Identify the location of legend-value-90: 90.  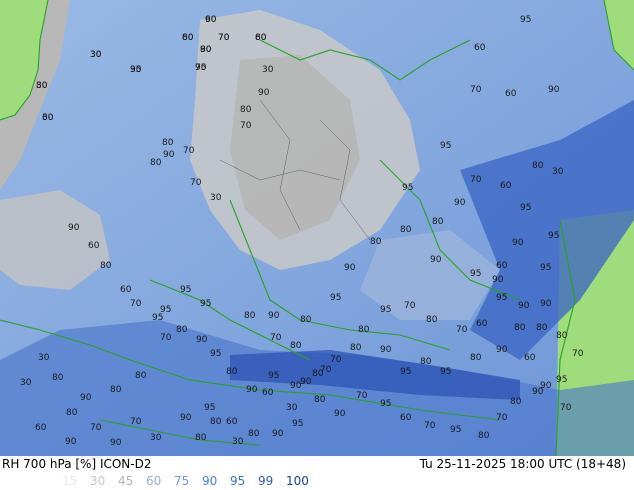
(210, 481).